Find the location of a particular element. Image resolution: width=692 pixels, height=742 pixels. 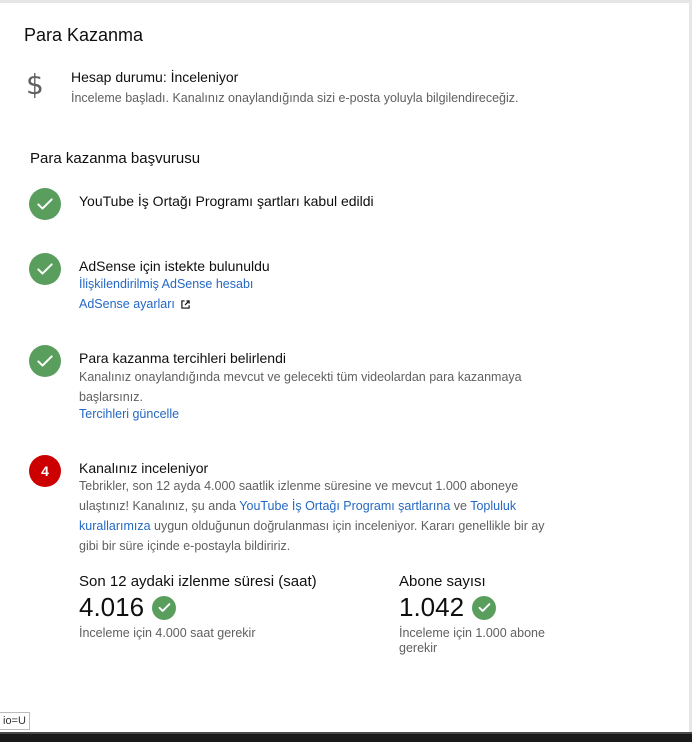

subscriber-count-label: Abone sayısı is located at coordinates (442, 581).